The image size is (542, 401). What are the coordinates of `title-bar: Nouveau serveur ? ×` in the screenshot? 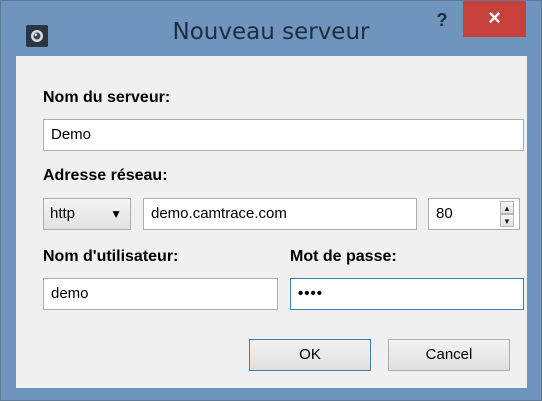 It's located at (271, 28).